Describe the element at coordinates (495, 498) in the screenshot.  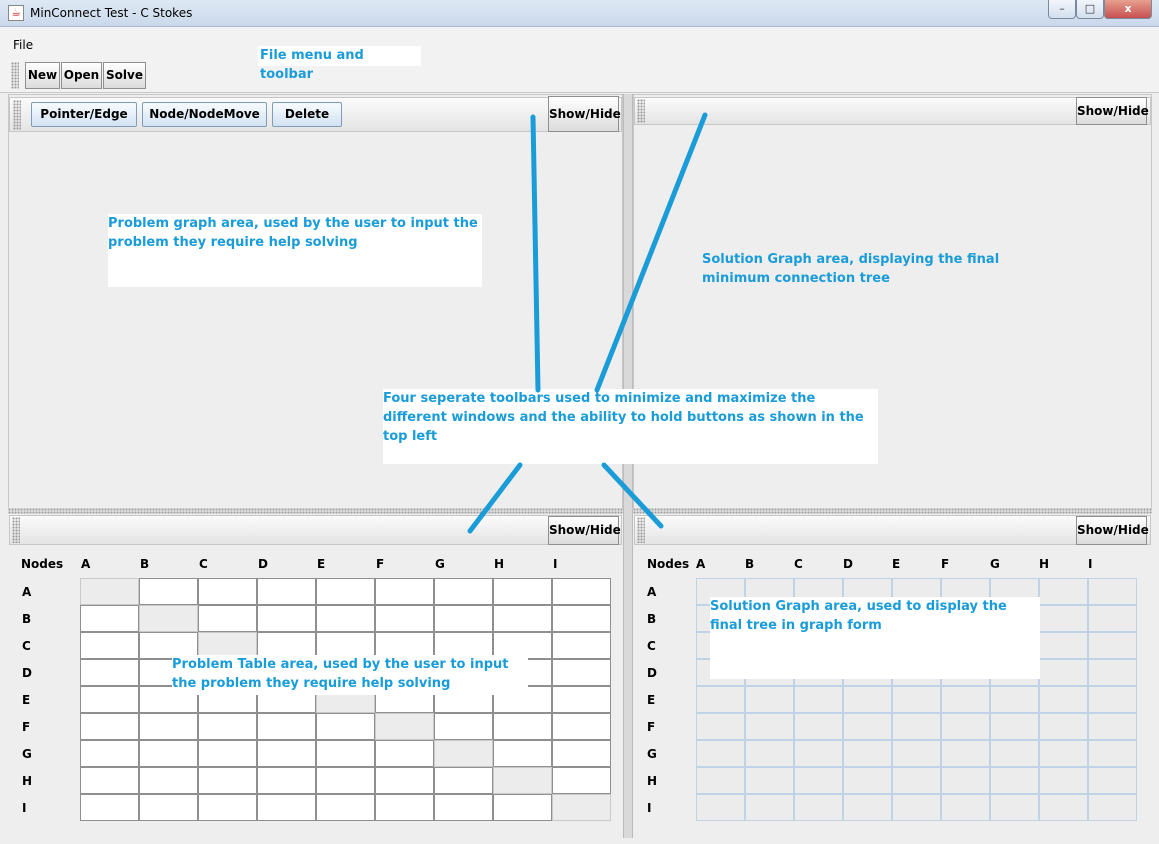
I see `arrow-to-problem-table-toolbar` at that location.